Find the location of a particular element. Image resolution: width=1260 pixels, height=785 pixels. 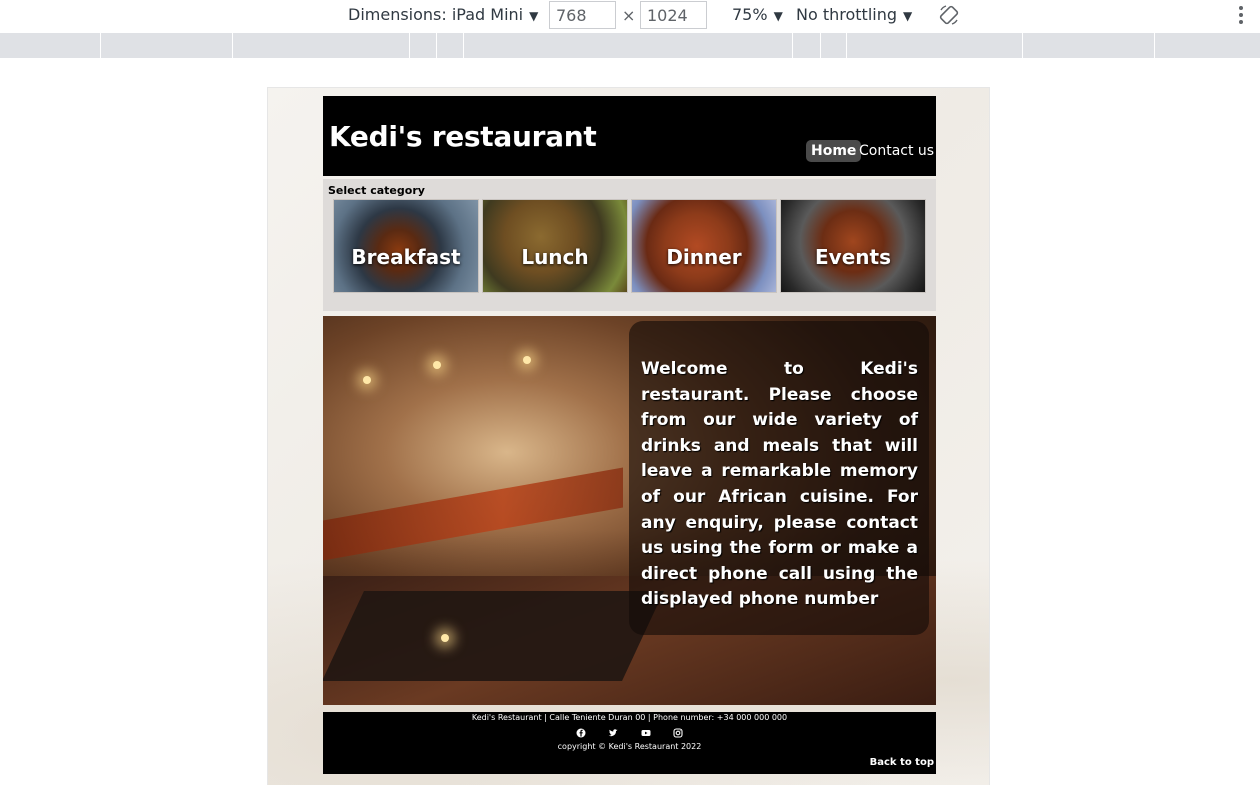

zoom-label: 75% is located at coordinates (750, 14).